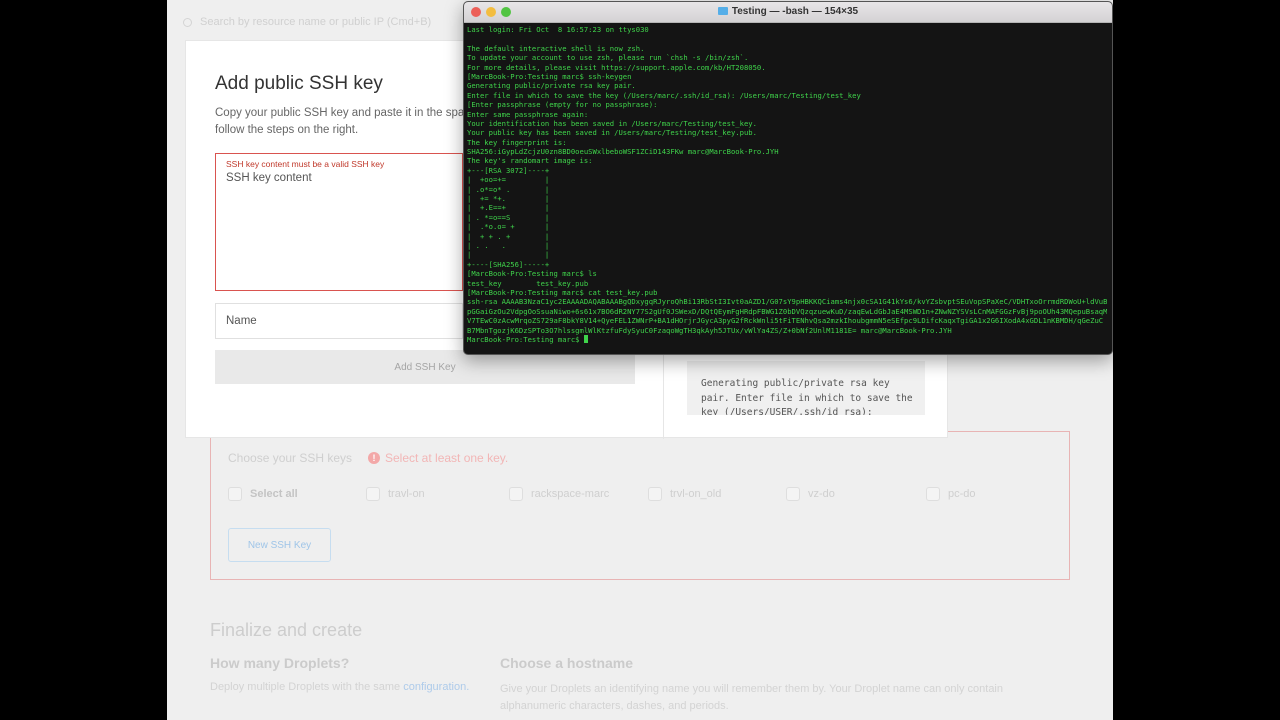 The image size is (1280, 720). I want to click on terminal-line: | . *=o==S |, so click(508, 217).